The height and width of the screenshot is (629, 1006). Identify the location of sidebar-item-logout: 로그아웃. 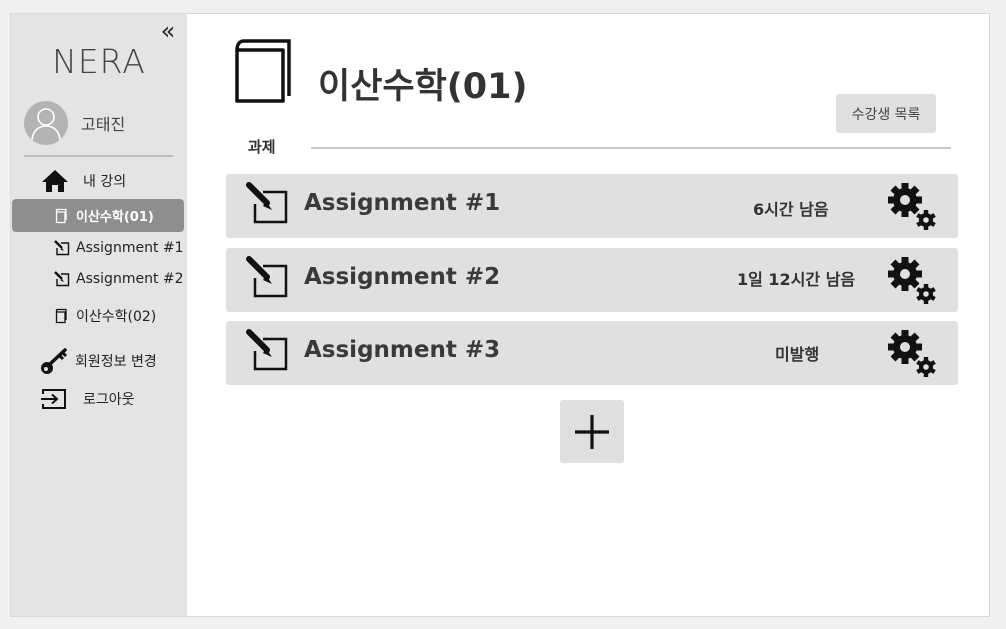
(87, 399).